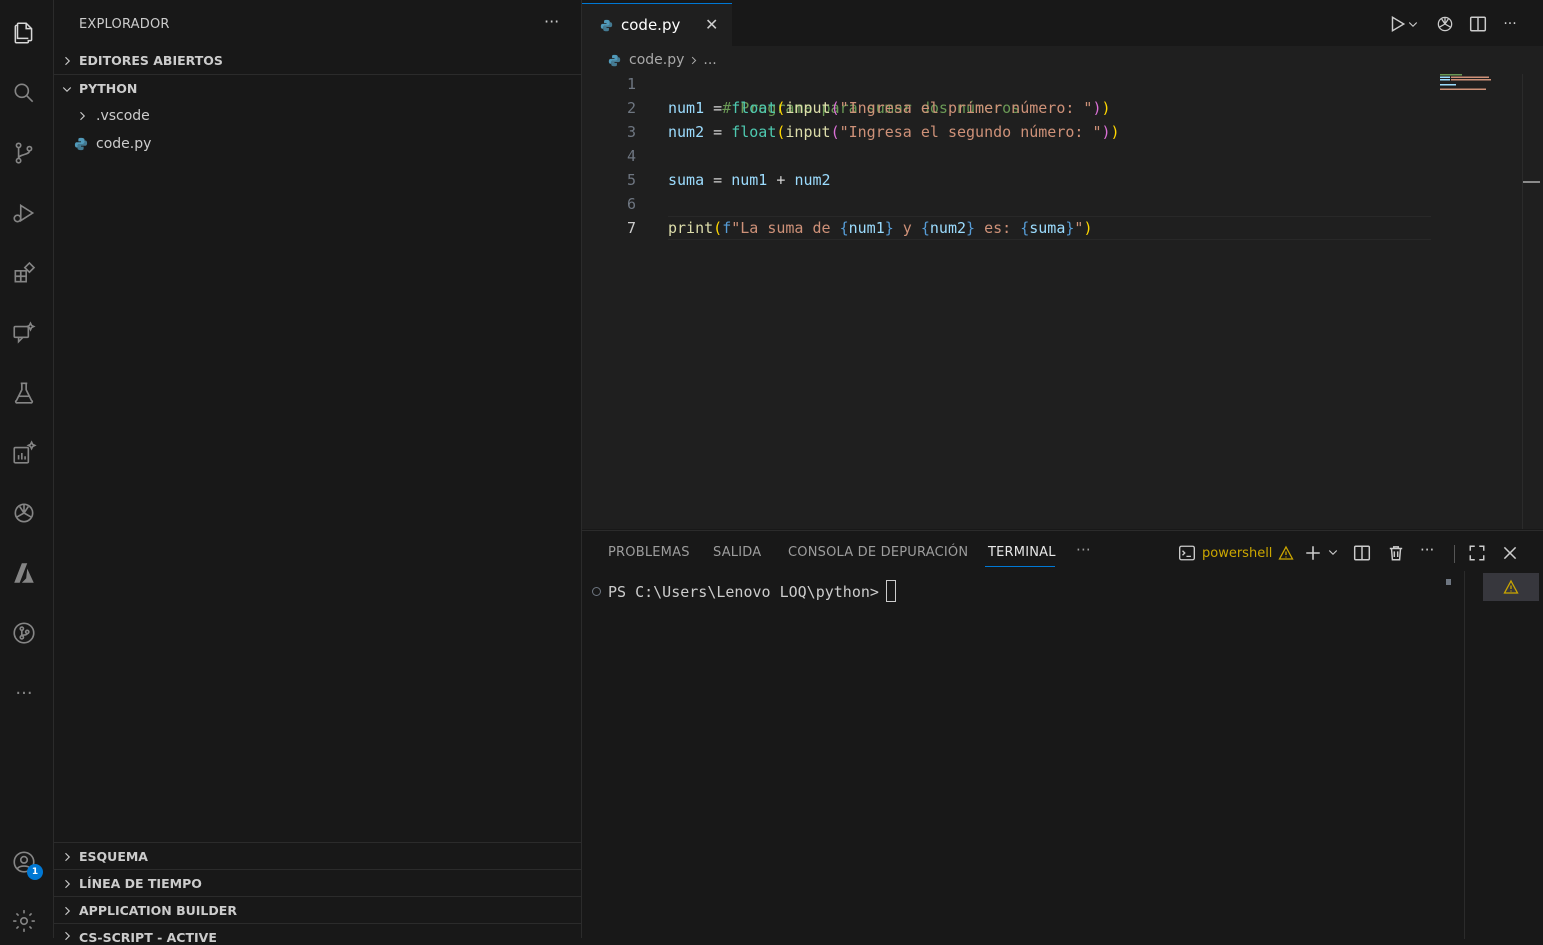  Describe the element at coordinates (631, 108) in the screenshot. I see `line-number: 2` at that location.